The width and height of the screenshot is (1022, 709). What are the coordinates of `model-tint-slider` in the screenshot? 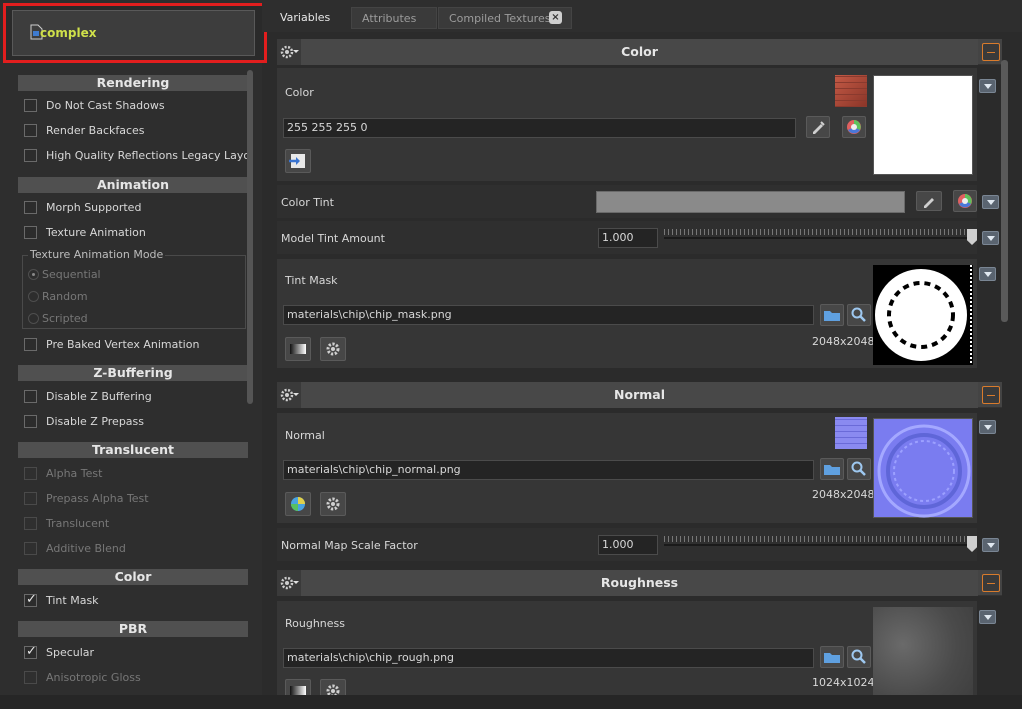 It's located at (820, 238).